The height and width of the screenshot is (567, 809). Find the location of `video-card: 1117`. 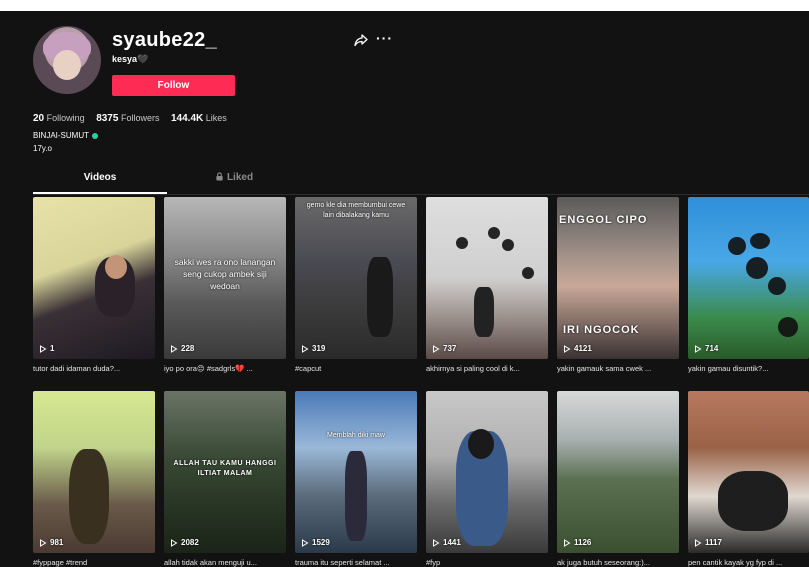

video-card: 1117 is located at coordinates (748, 472).